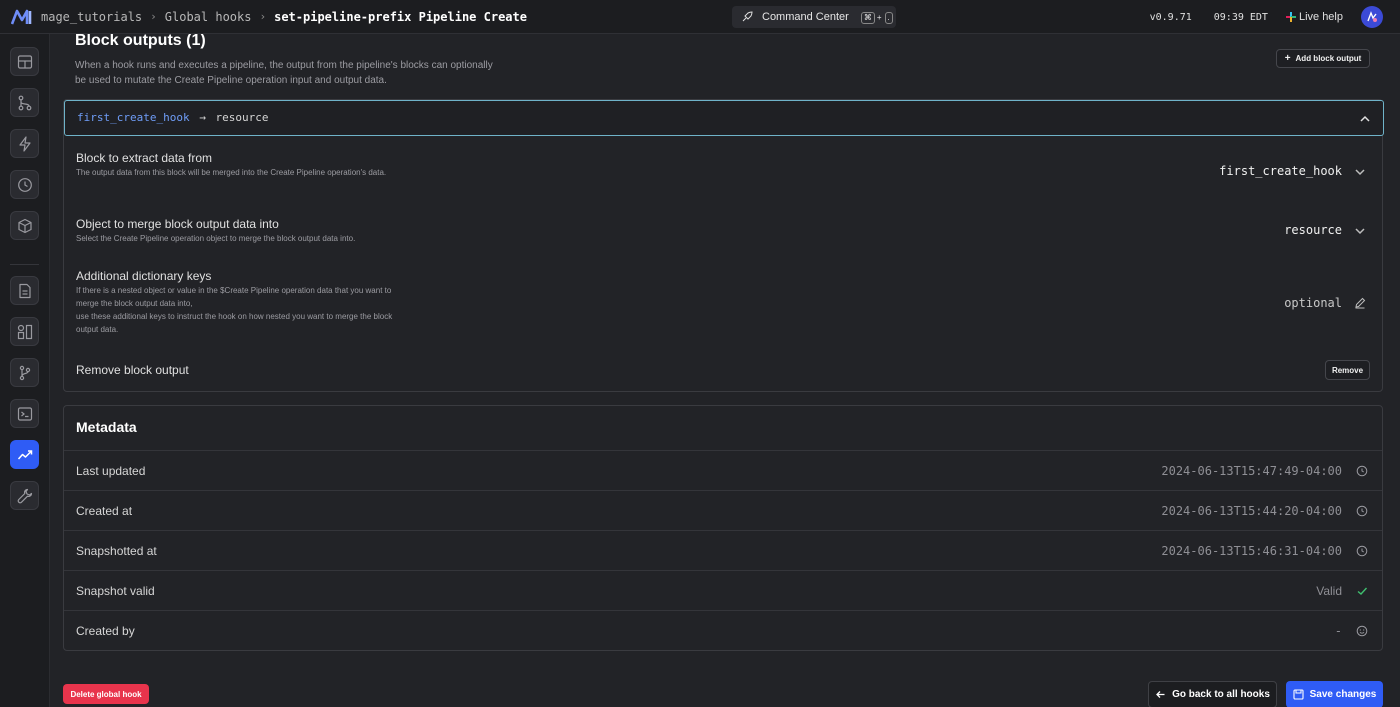  What do you see at coordinates (723, 510) in the screenshot?
I see `metadata-row: Created at 2024-06-13T15:44:20-04:00` at bounding box center [723, 510].